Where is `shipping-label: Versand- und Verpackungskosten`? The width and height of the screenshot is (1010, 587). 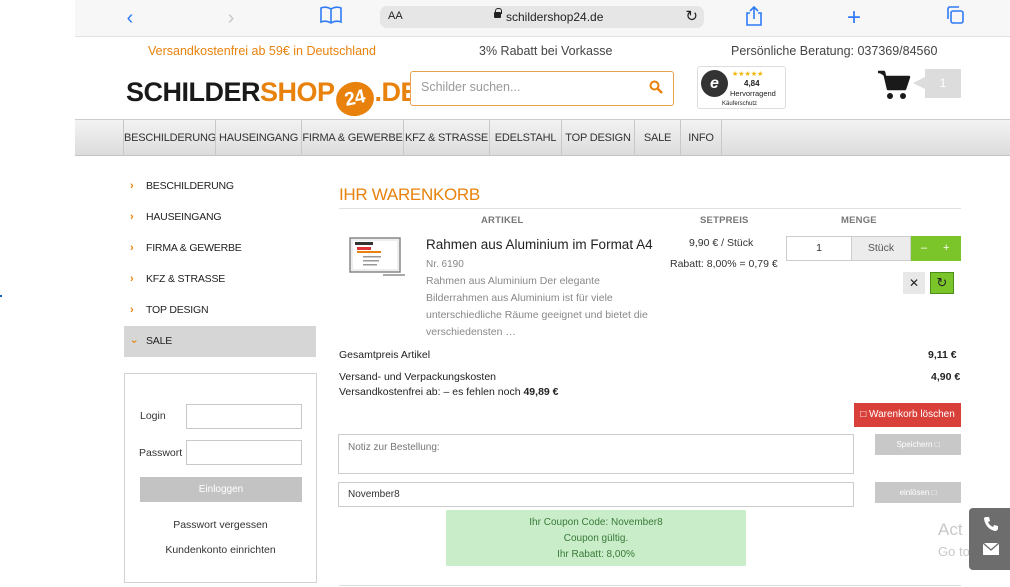 shipping-label: Versand- und Verpackungskosten is located at coordinates (418, 377).